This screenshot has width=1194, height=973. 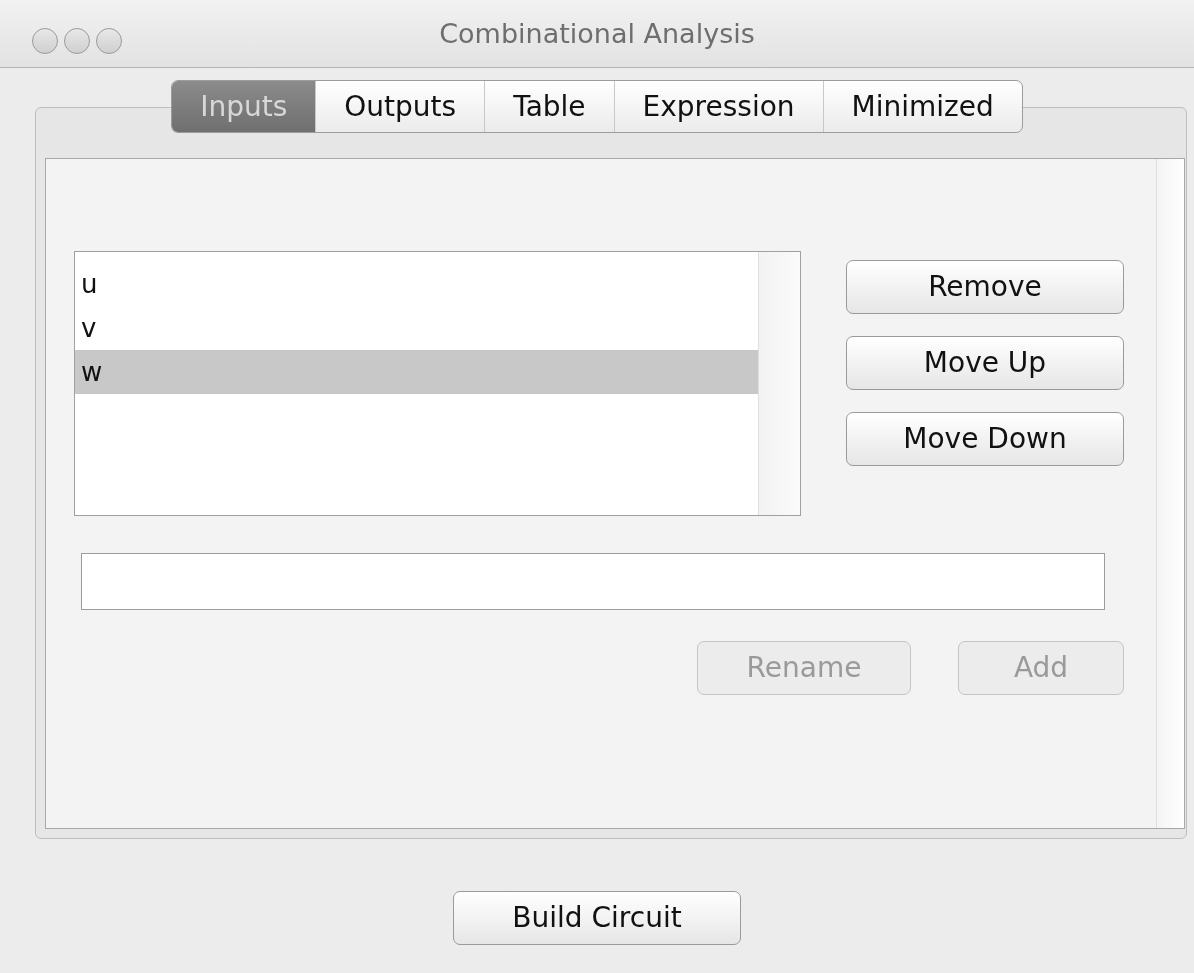 What do you see at coordinates (109, 41) in the screenshot?
I see `zoom-icon` at bounding box center [109, 41].